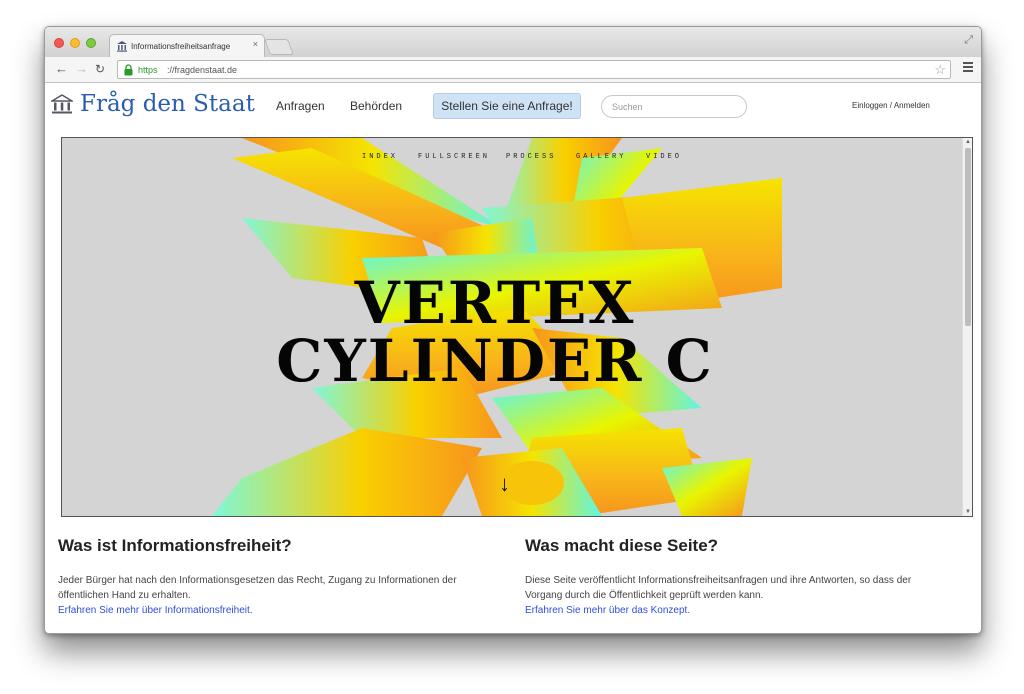 Image resolution: width=1024 pixels, height=694 pixels. Describe the element at coordinates (59, 43) in the screenshot. I see `window-close-button` at that location.